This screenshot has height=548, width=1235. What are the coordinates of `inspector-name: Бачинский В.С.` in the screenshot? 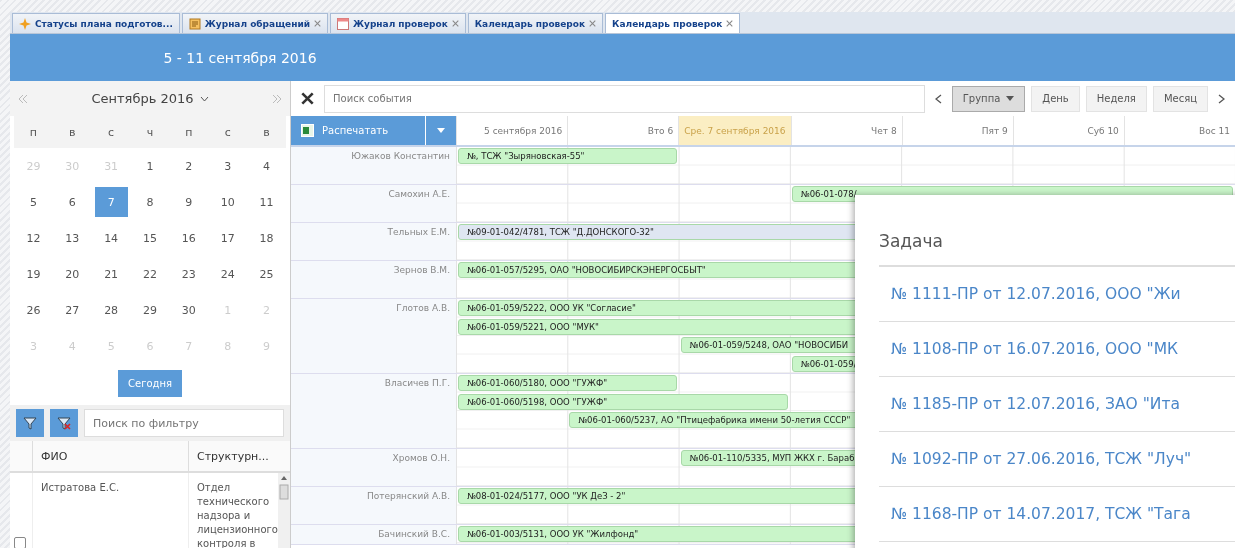 It's located at (373, 534).